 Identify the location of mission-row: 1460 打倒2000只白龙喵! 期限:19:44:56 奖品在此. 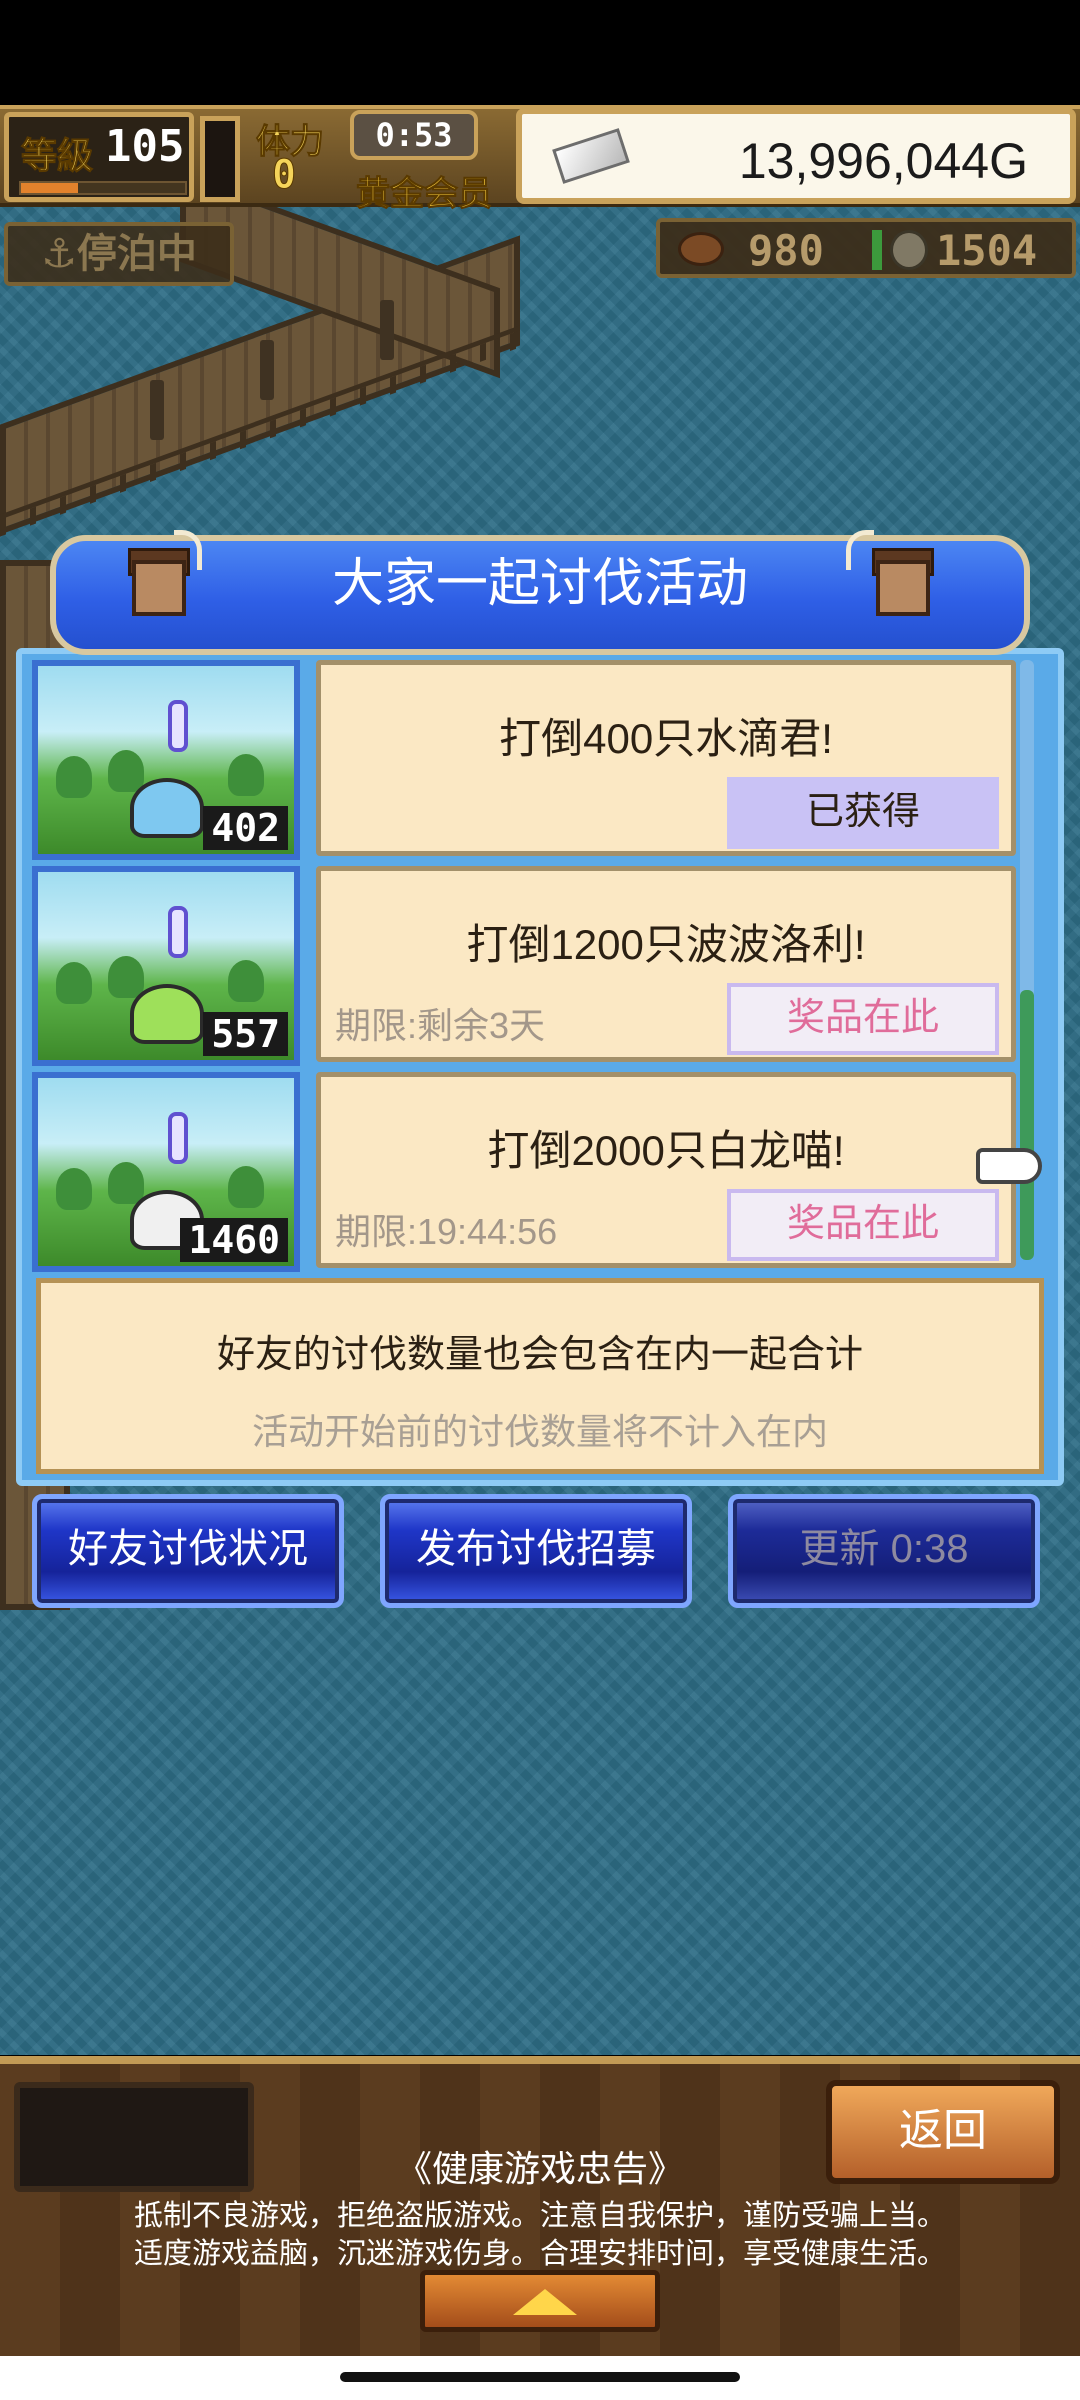
(516, 1172).